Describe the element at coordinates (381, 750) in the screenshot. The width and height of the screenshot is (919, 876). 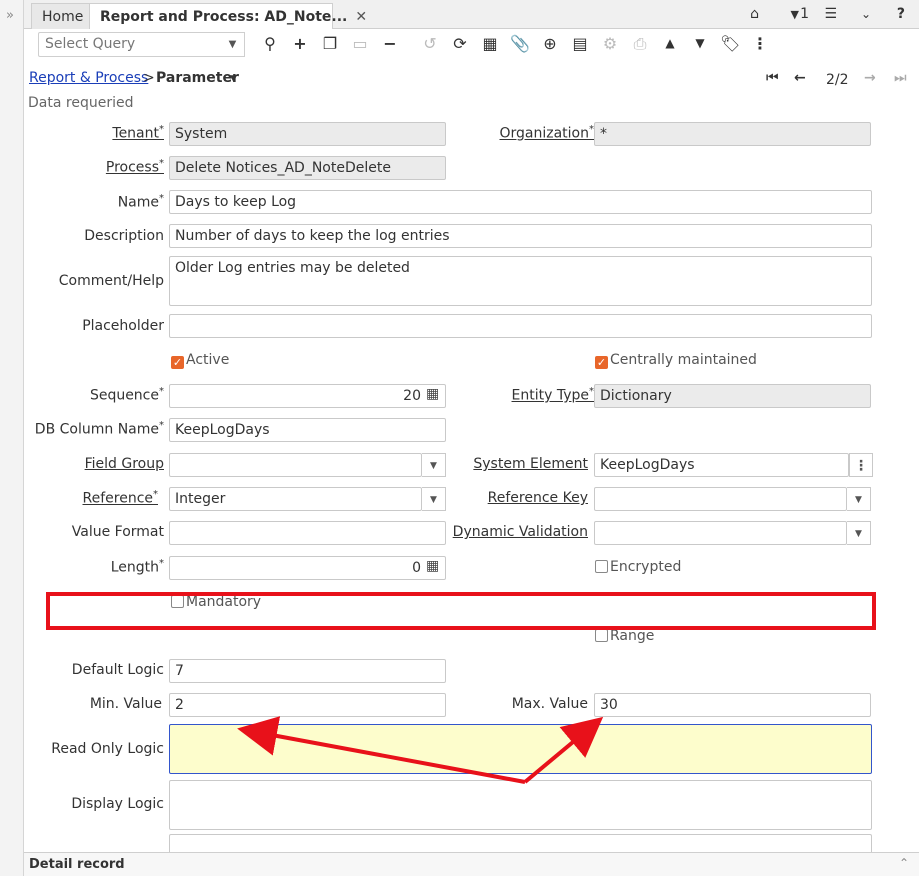
I see `arrow-to-min-value` at that location.